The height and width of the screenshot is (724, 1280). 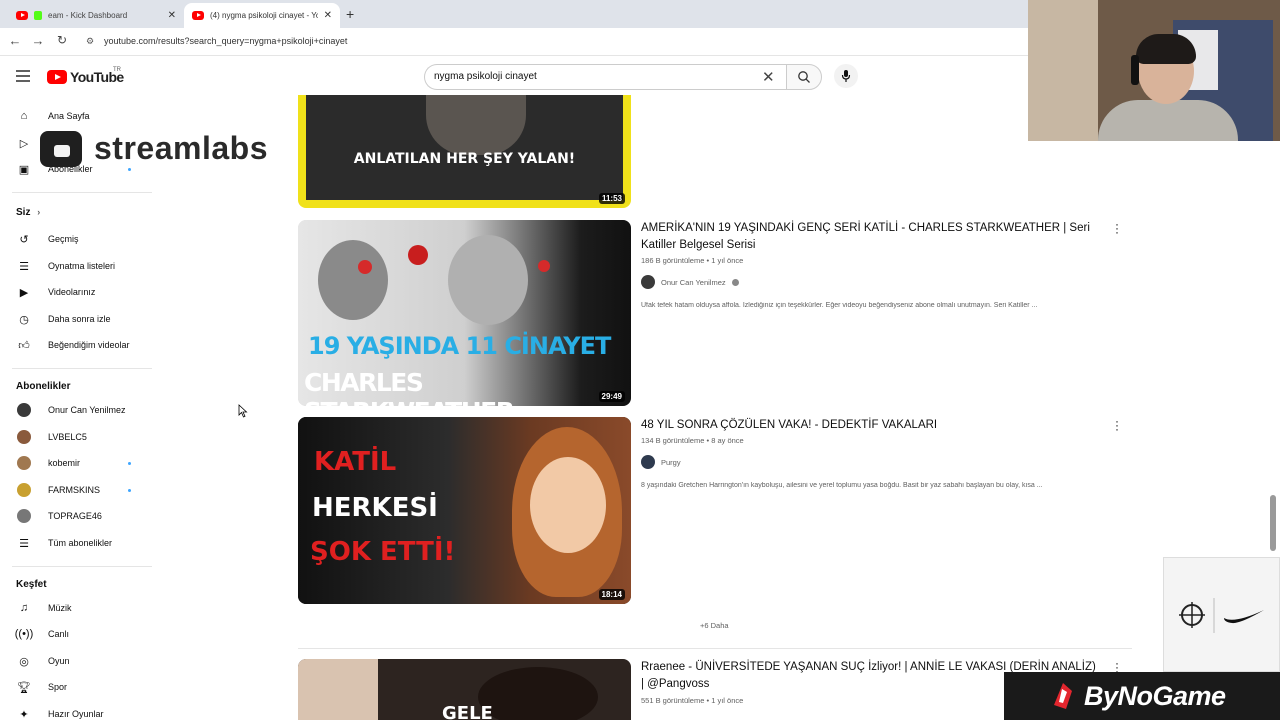 I want to click on thumbnail-text: 19 YAŞINDA 11 CİNAYET, so click(x=459, y=346).